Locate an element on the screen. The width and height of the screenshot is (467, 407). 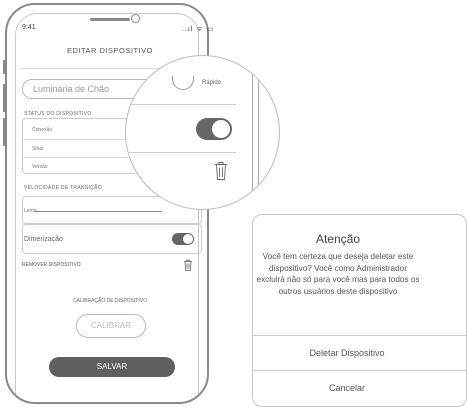
device-status-label: STATUS DO DISPOSITIVO is located at coordinates (58, 114).